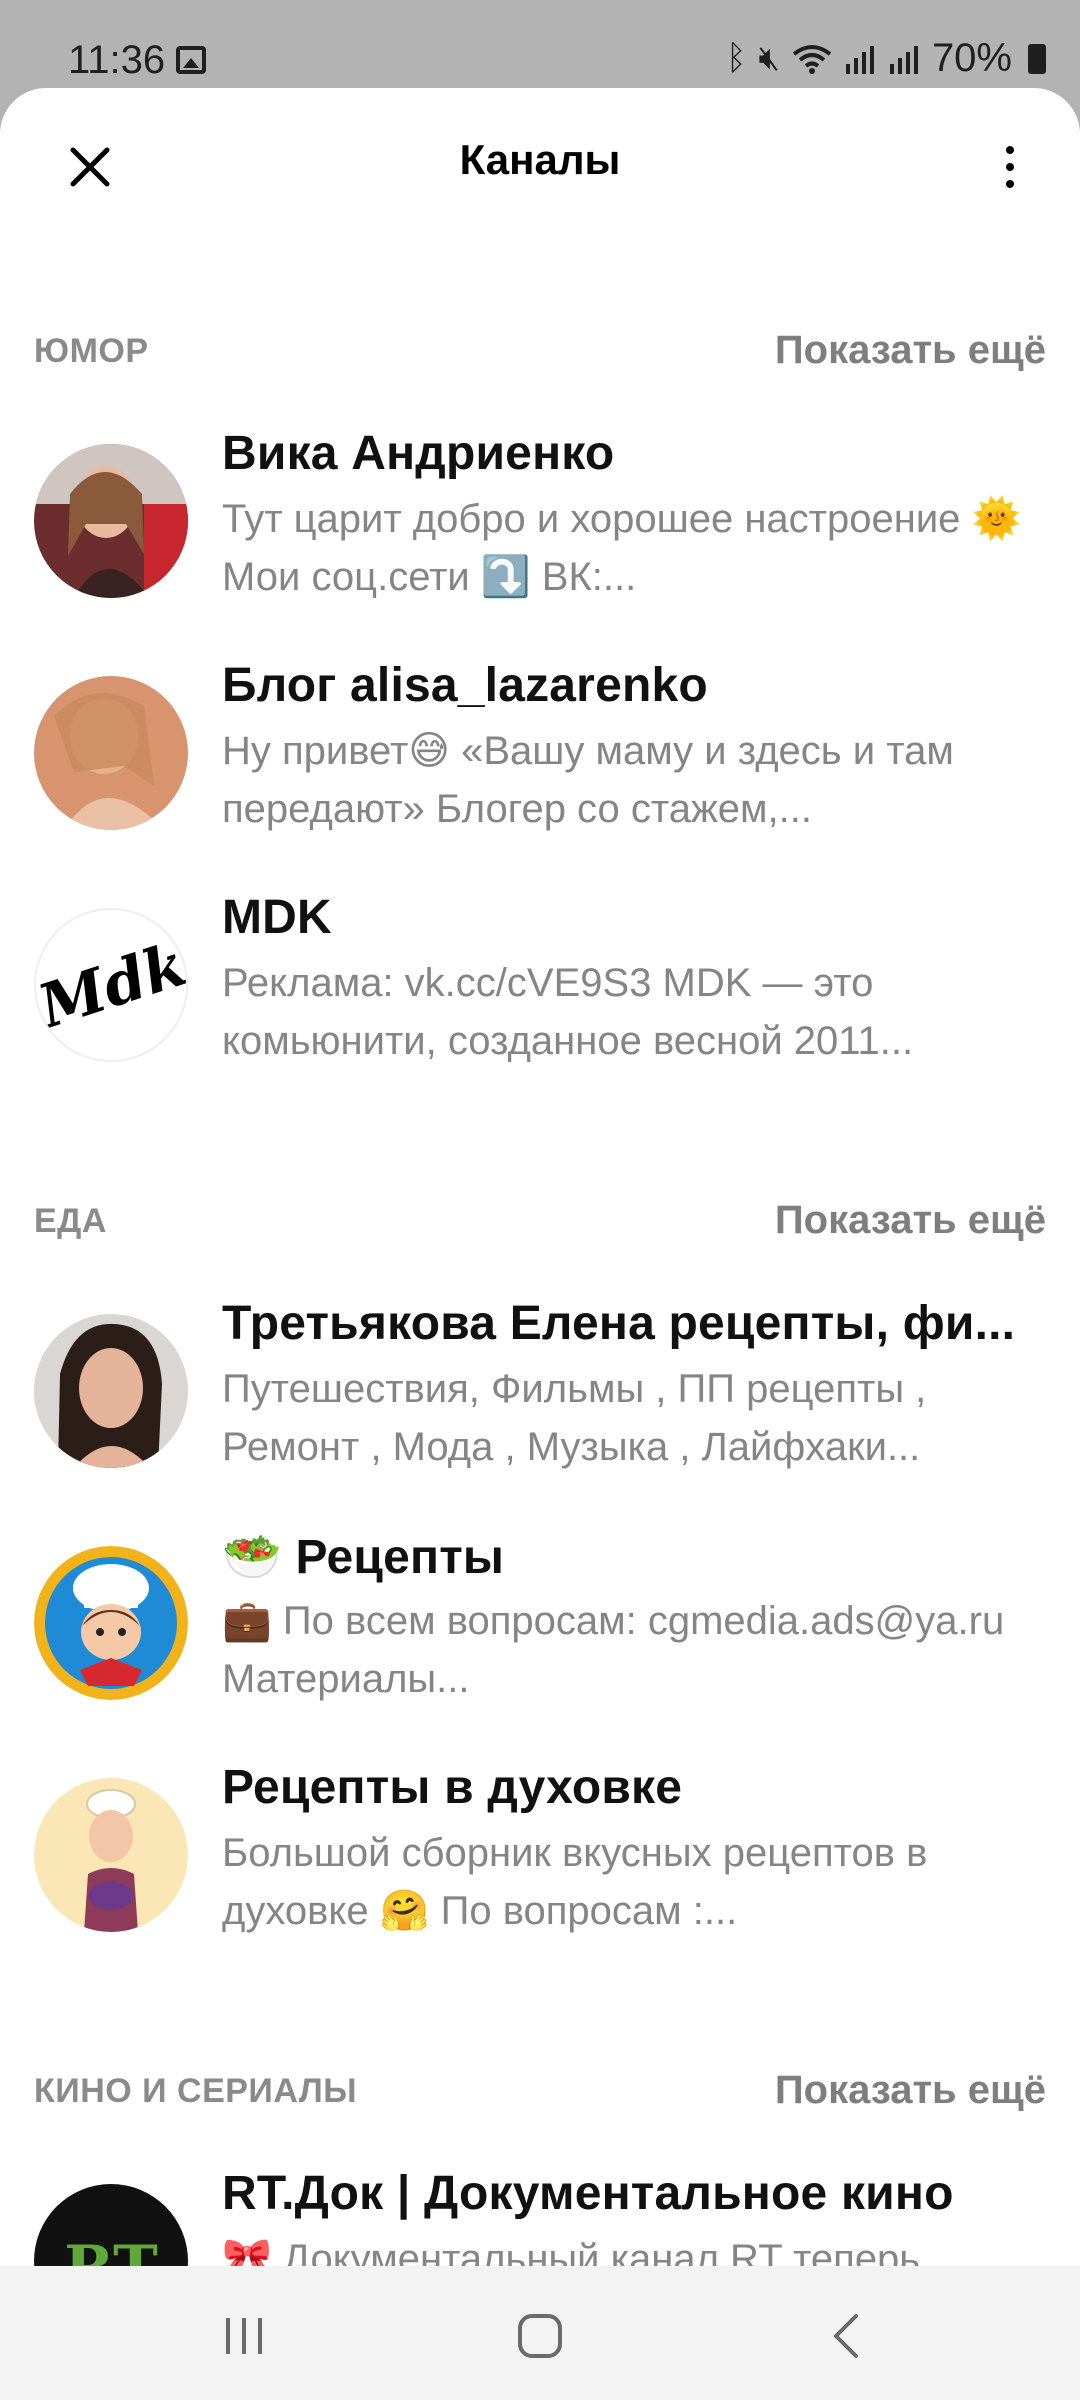  I want to click on bluetooth-icon: ᛒ, so click(736, 58).